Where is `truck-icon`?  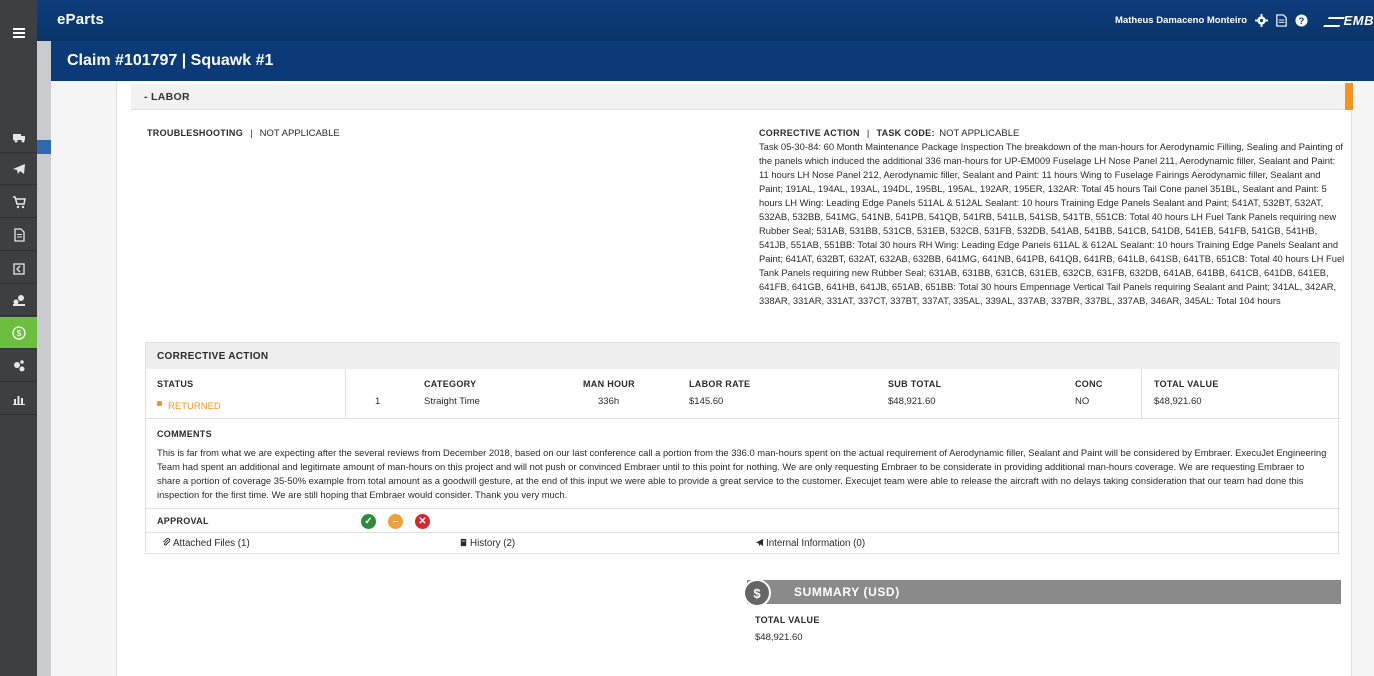
truck-icon is located at coordinates (18, 137).